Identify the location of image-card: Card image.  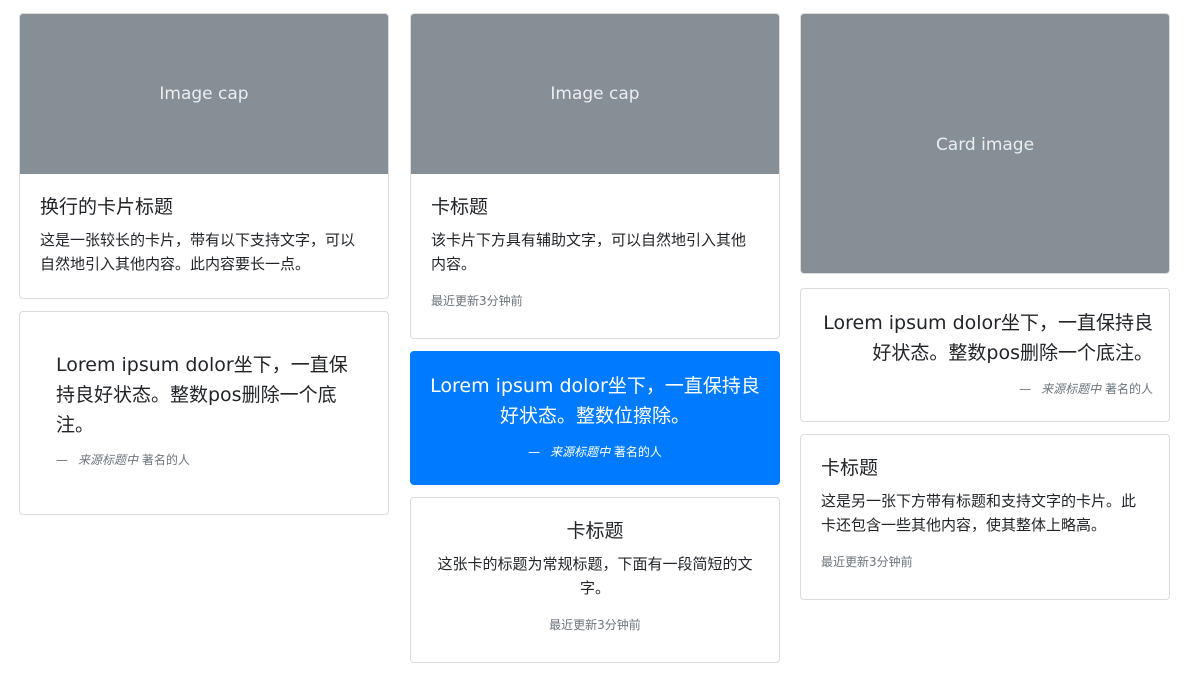
(985, 143).